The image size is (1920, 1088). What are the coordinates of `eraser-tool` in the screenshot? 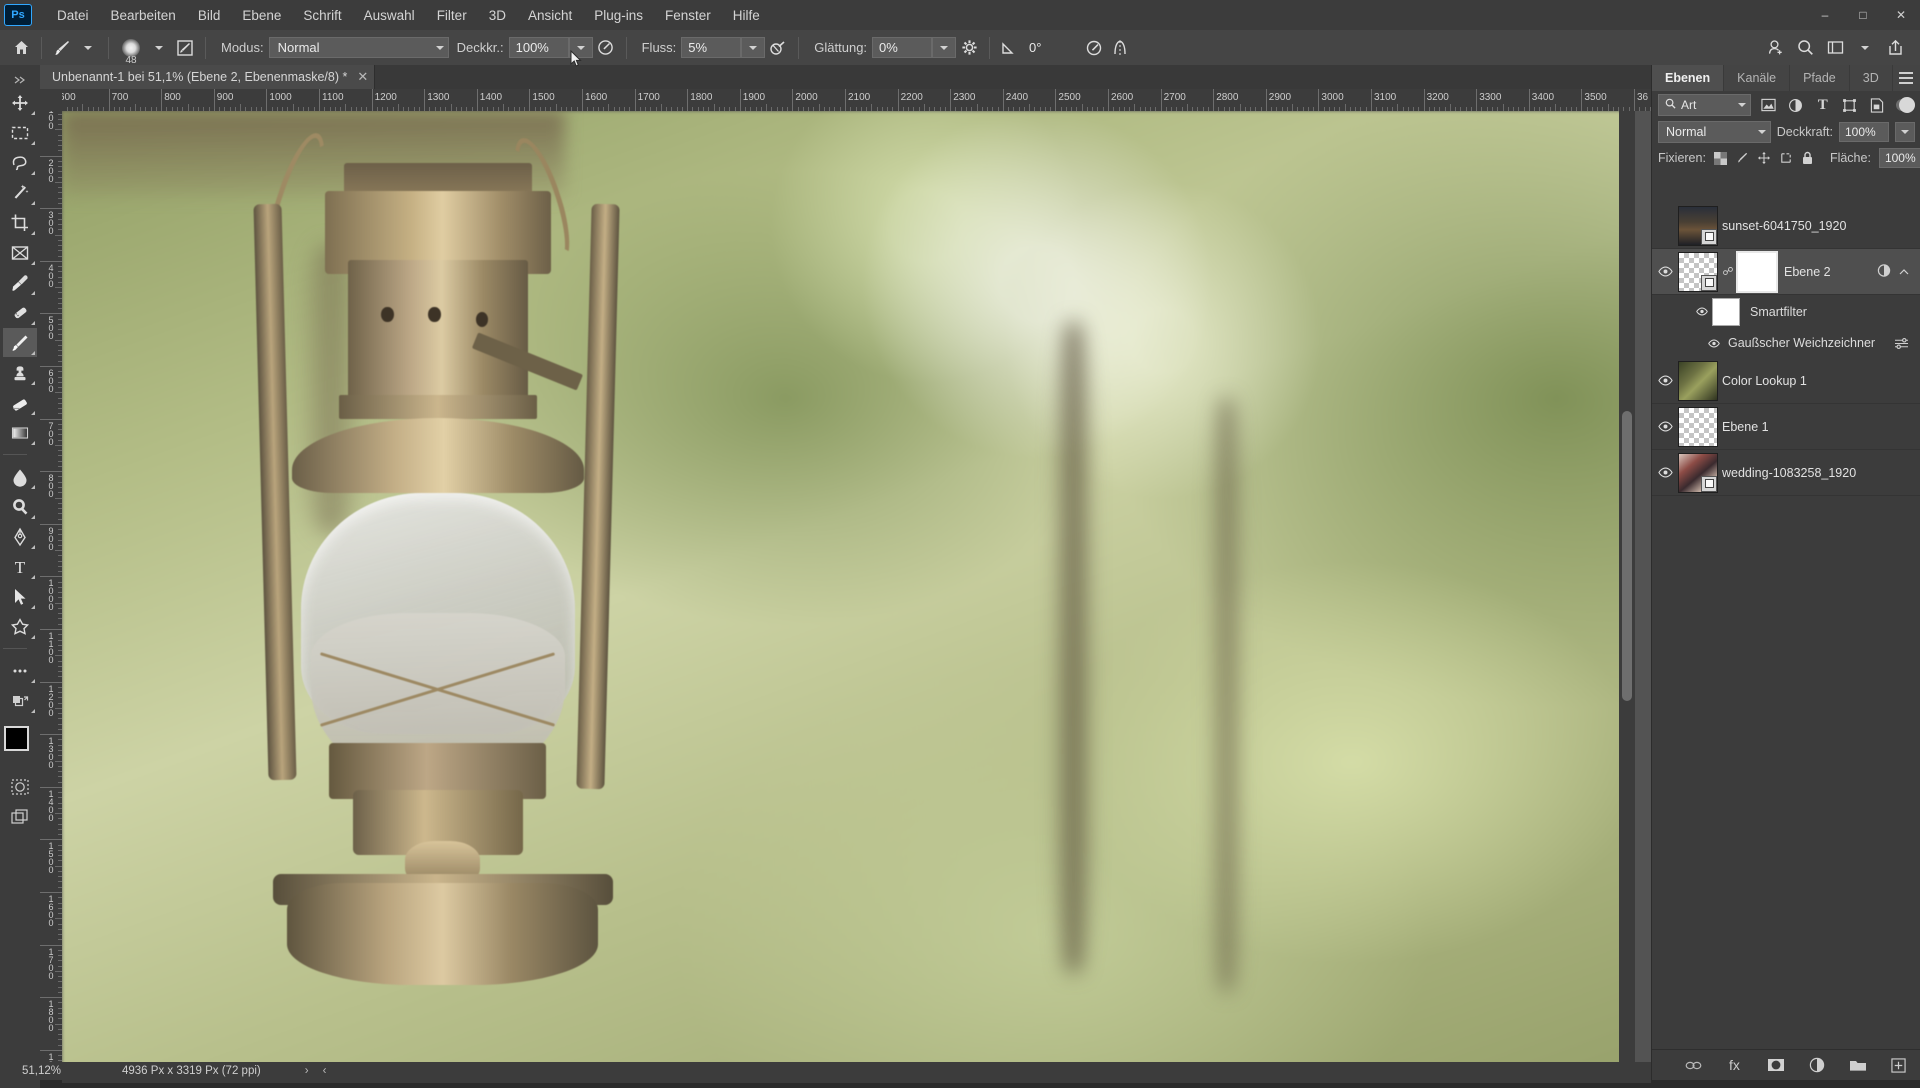 It's located at (20, 402).